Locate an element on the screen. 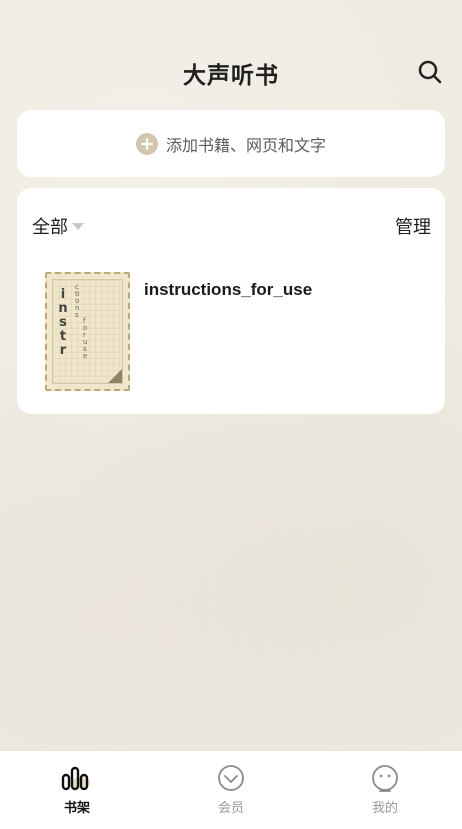 Image resolution: width=462 pixels, height=829 pixels. tab-label: 书架 is located at coordinates (76, 808).